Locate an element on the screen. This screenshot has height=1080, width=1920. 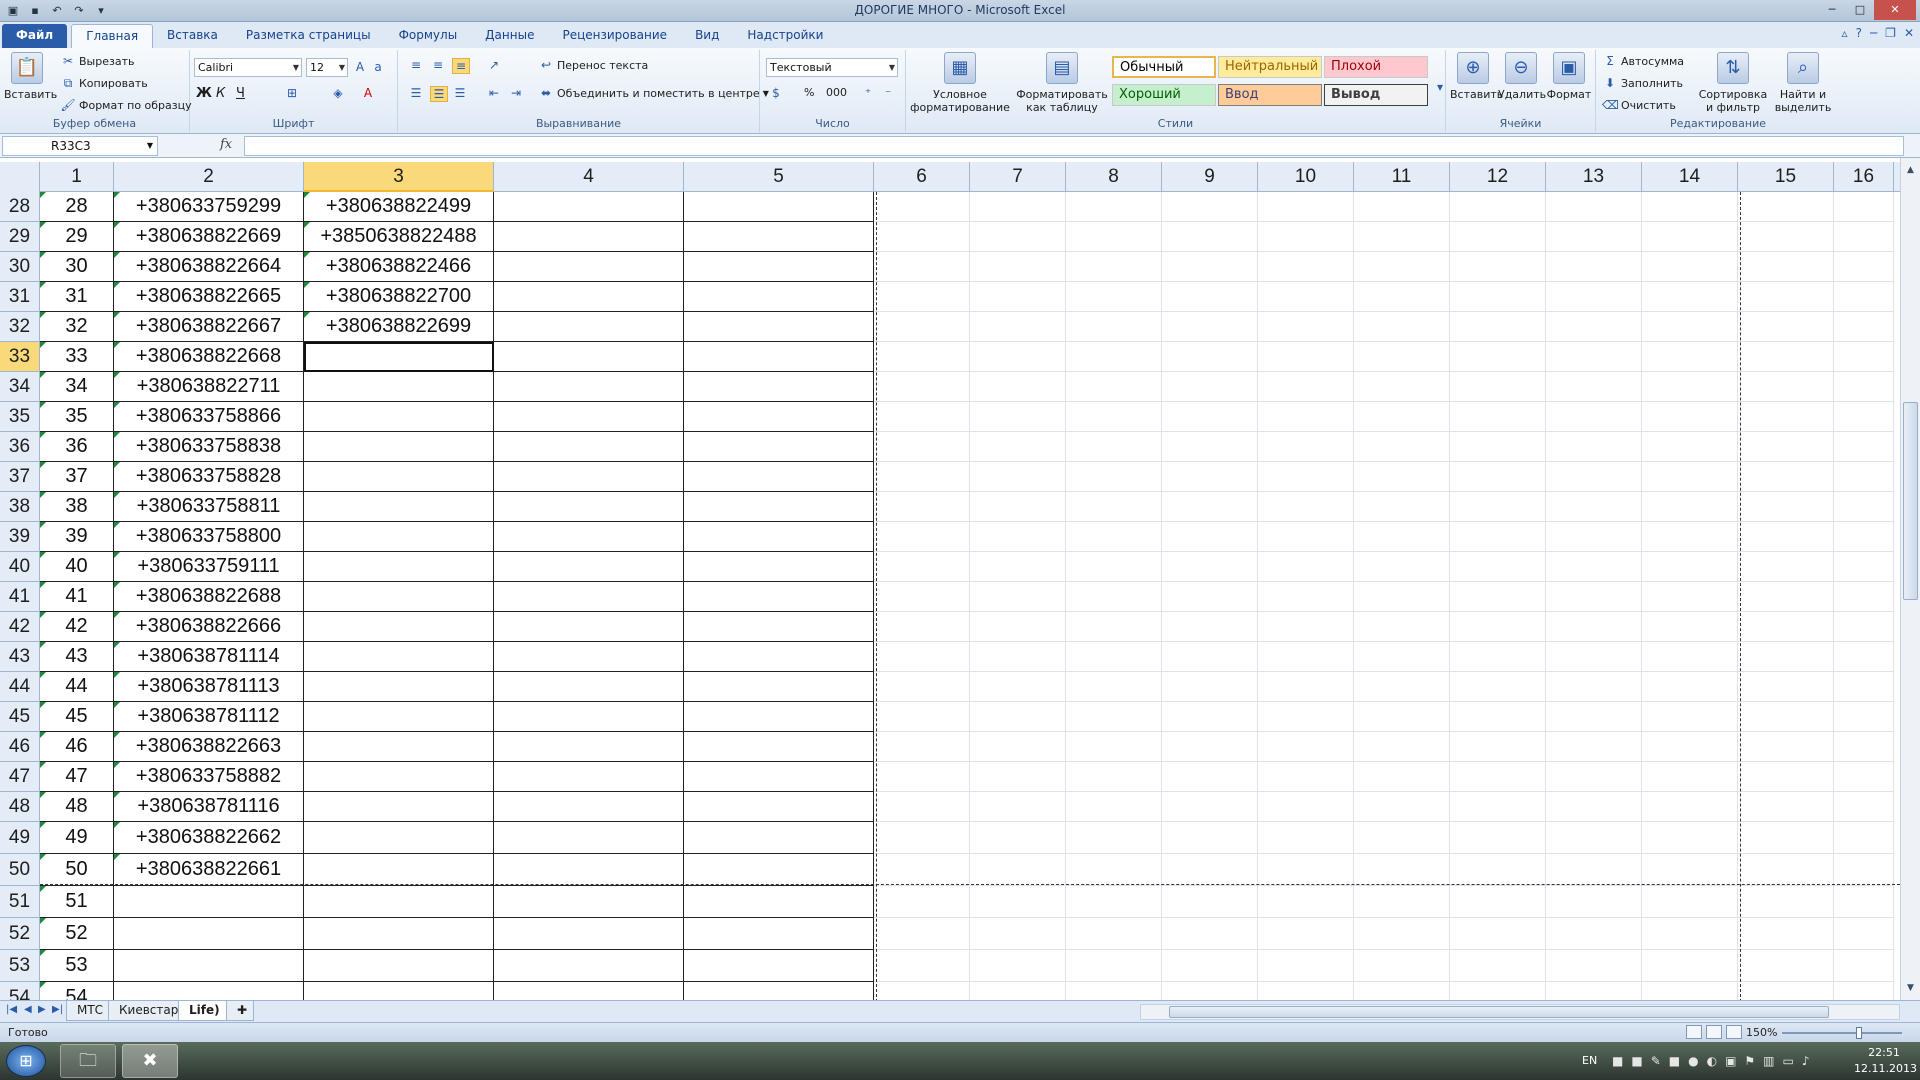
cell: 29 is located at coordinates (77, 237).